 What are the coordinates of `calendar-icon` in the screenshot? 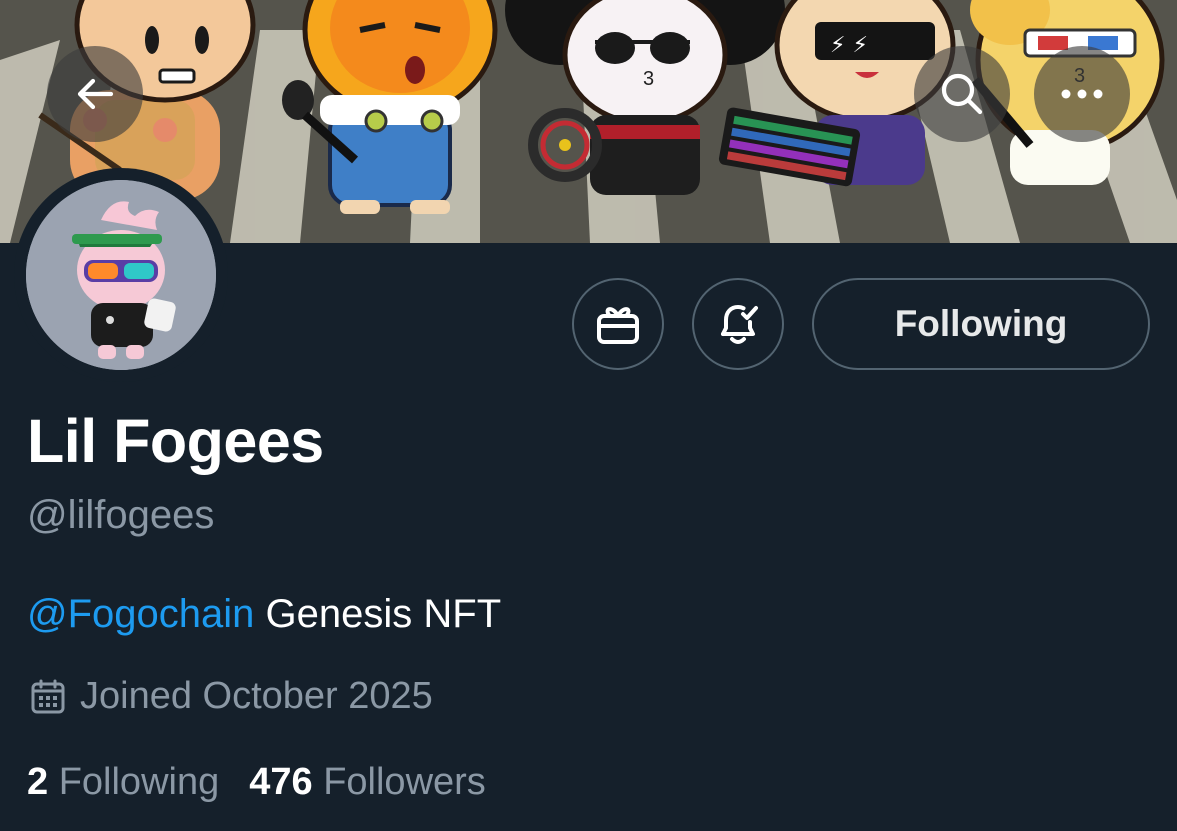 It's located at (48, 696).